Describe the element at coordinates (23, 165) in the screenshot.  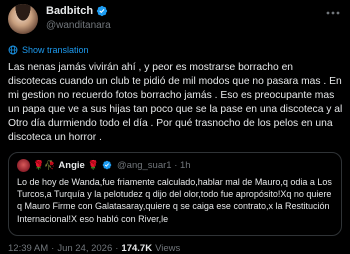
I see `quoted-avatar` at that location.